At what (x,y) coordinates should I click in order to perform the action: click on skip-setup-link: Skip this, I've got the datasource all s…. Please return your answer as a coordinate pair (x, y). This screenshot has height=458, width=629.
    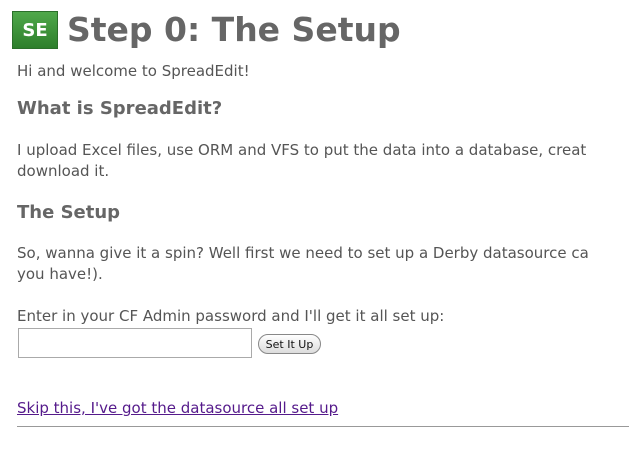
    Looking at the image, I should click on (177, 408).